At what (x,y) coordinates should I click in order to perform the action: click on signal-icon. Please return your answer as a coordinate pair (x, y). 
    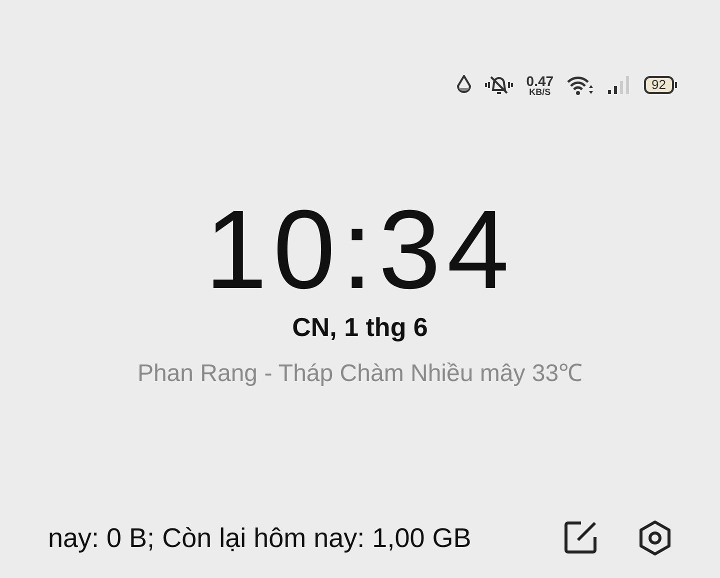
    Looking at the image, I should click on (619, 85).